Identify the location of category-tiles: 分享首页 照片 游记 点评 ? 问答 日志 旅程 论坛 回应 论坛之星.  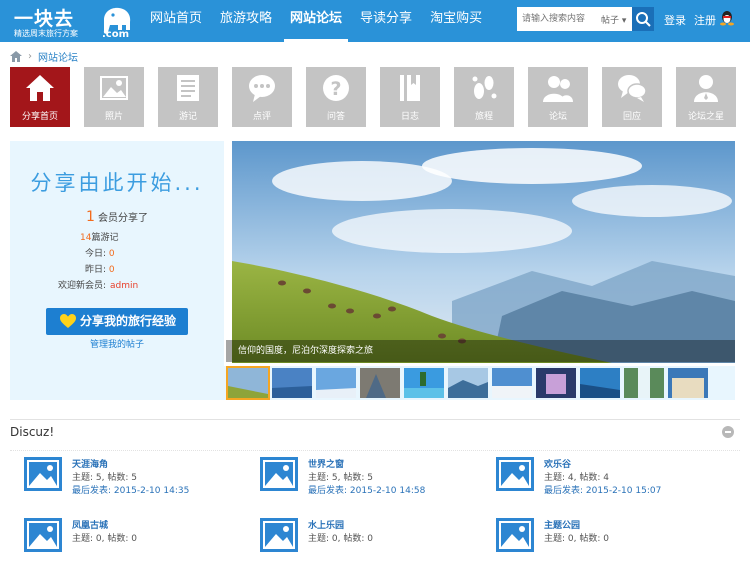
(375, 97).